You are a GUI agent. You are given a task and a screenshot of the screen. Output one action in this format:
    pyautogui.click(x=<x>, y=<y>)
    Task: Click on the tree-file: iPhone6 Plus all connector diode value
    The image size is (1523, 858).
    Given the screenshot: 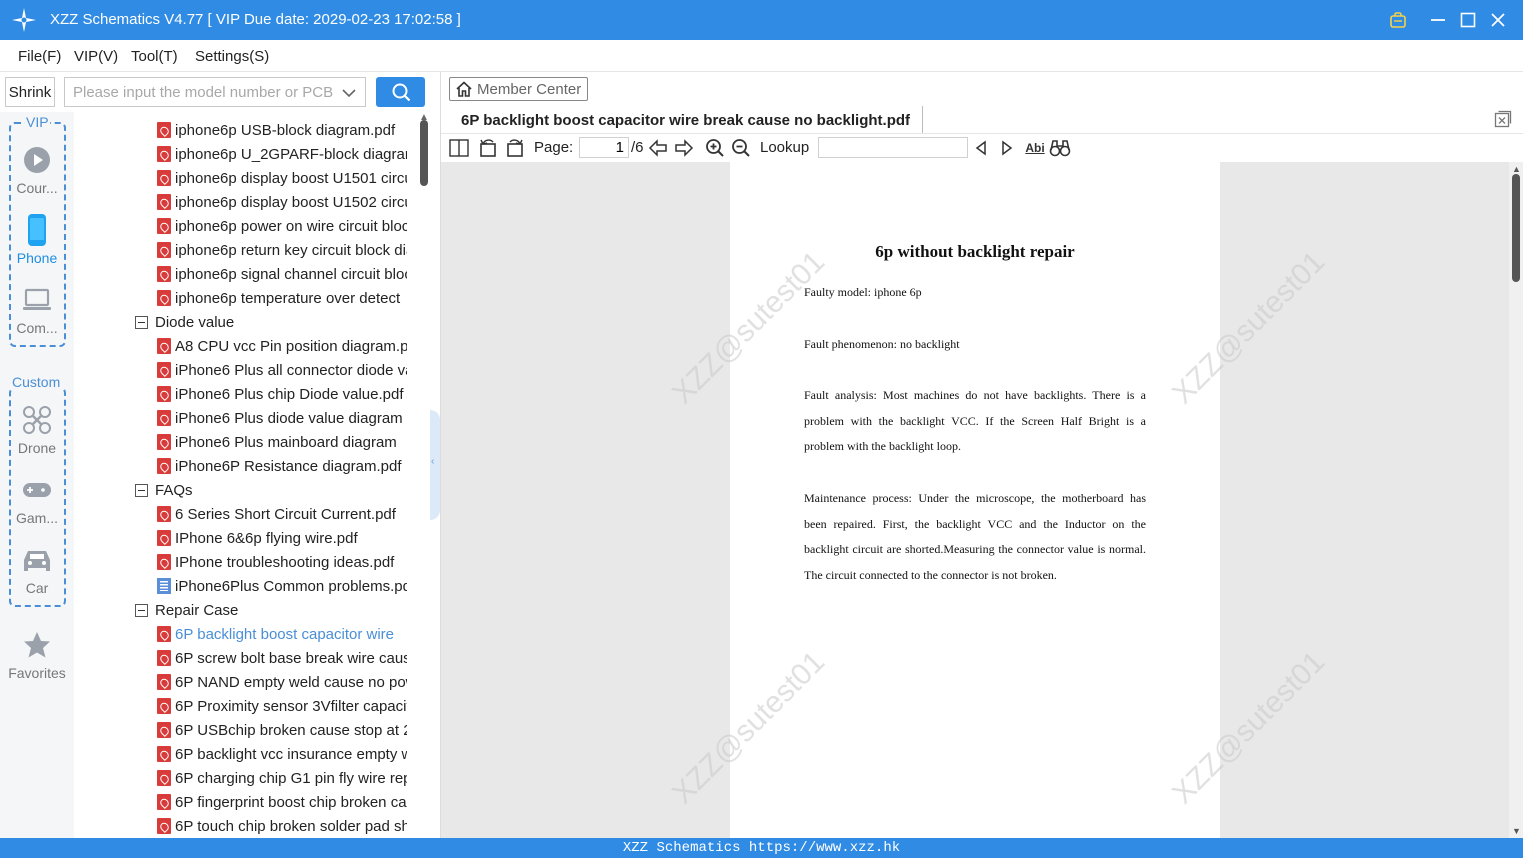 What is the action you would take?
    pyautogui.click(x=282, y=370)
    